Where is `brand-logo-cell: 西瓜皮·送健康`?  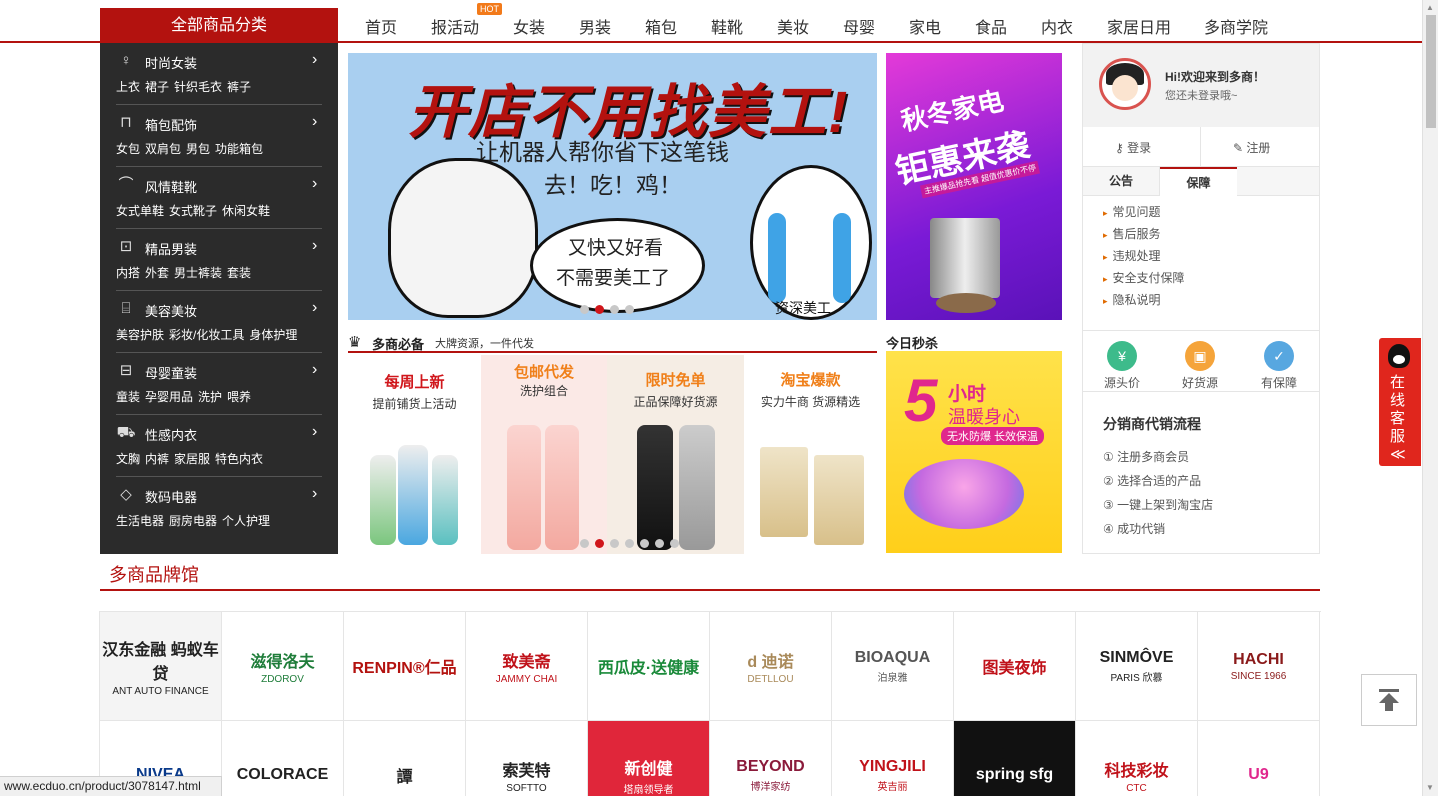 brand-logo-cell: 西瓜皮·送健康 is located at coordinates (649, 666).